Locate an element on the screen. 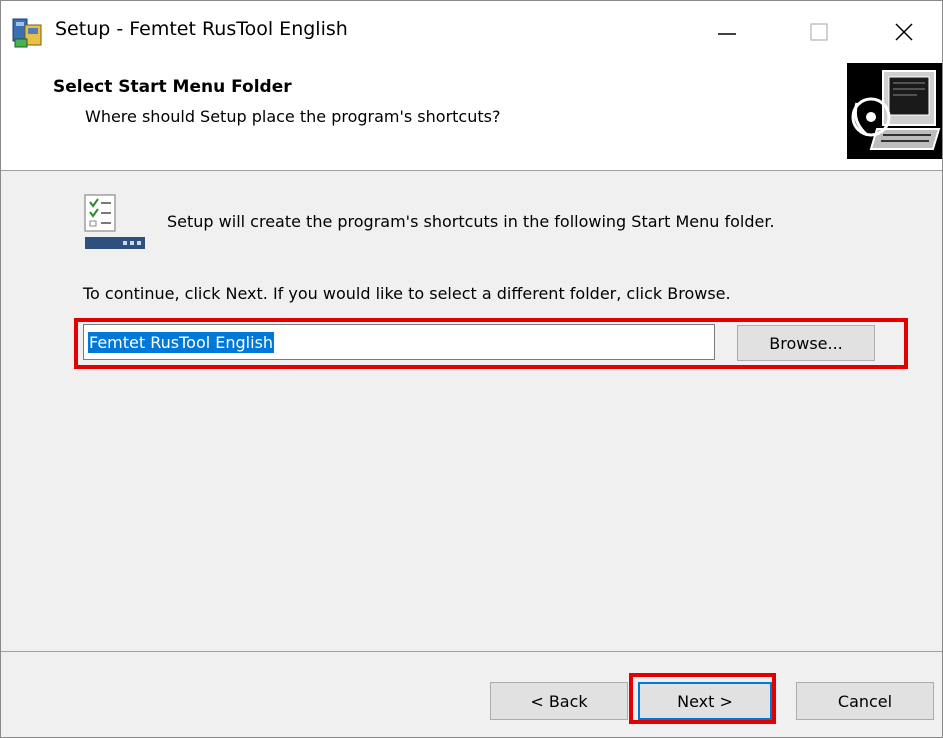  close-button is located at coordinates (903, 32).